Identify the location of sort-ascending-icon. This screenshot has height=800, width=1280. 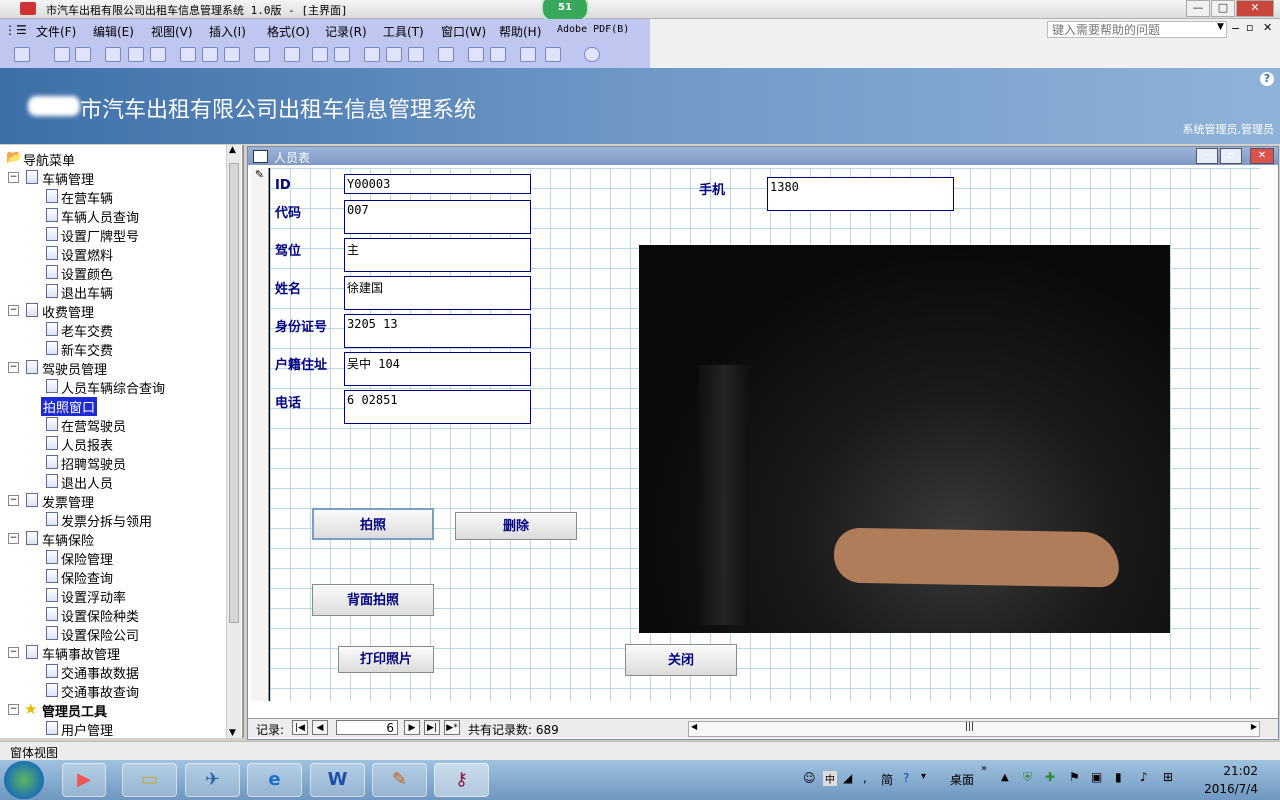
(320, 54).